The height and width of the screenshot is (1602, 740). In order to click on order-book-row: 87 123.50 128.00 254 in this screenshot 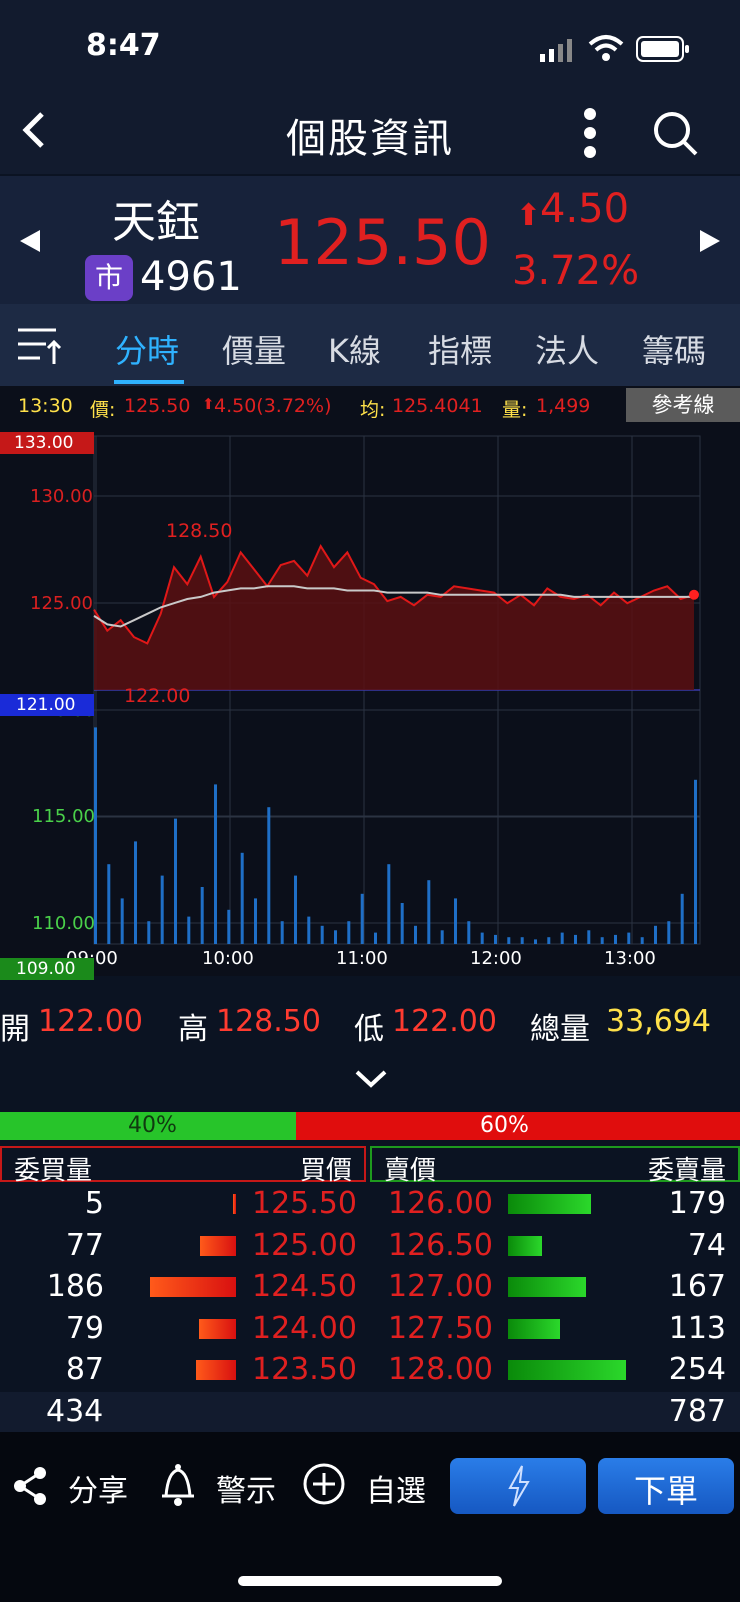, I will do `click(370, 1370)`.